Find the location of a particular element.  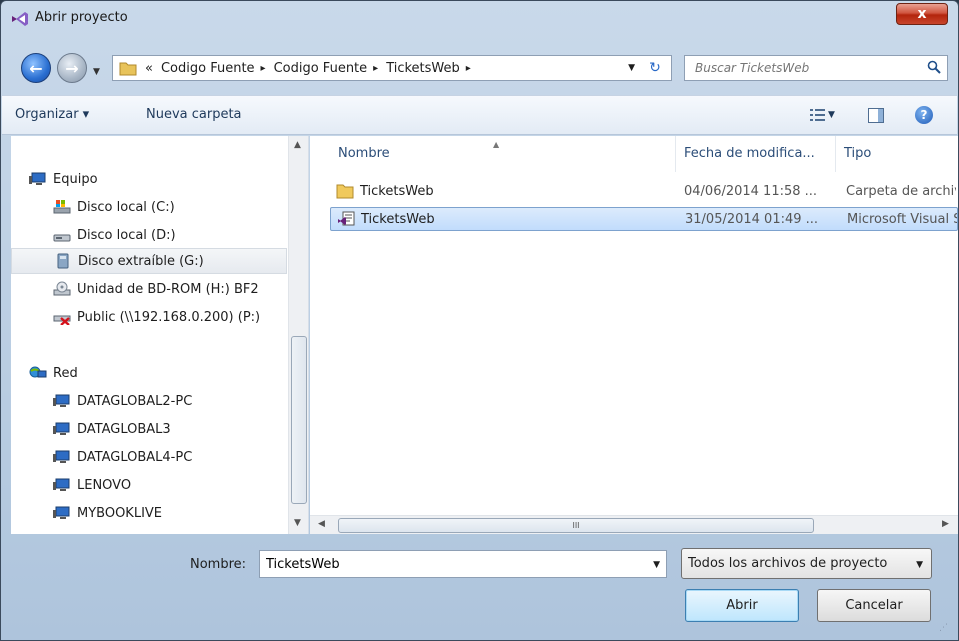

back-button: ← is located at coordinates (36, 68).